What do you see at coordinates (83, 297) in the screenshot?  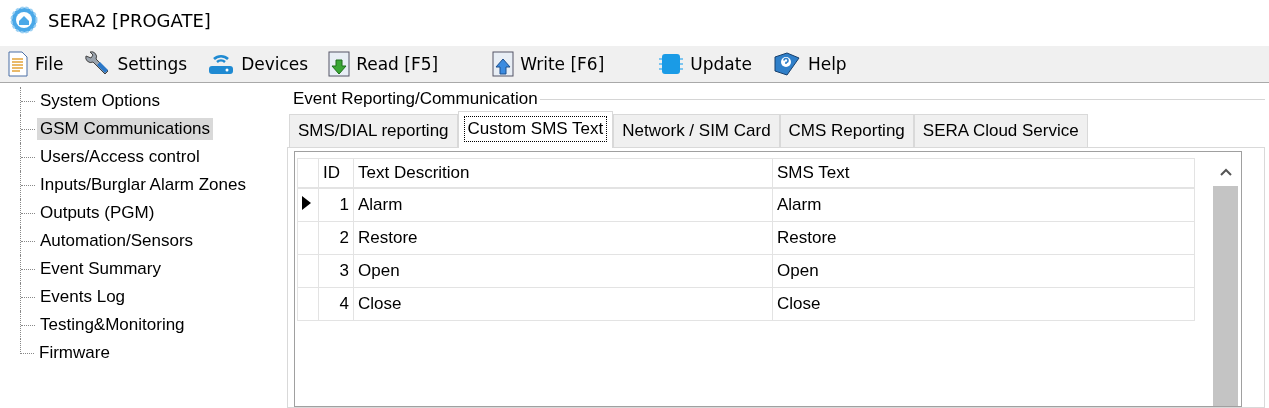 I see `tree-item: Events Log` at bounding box center [83, 297].